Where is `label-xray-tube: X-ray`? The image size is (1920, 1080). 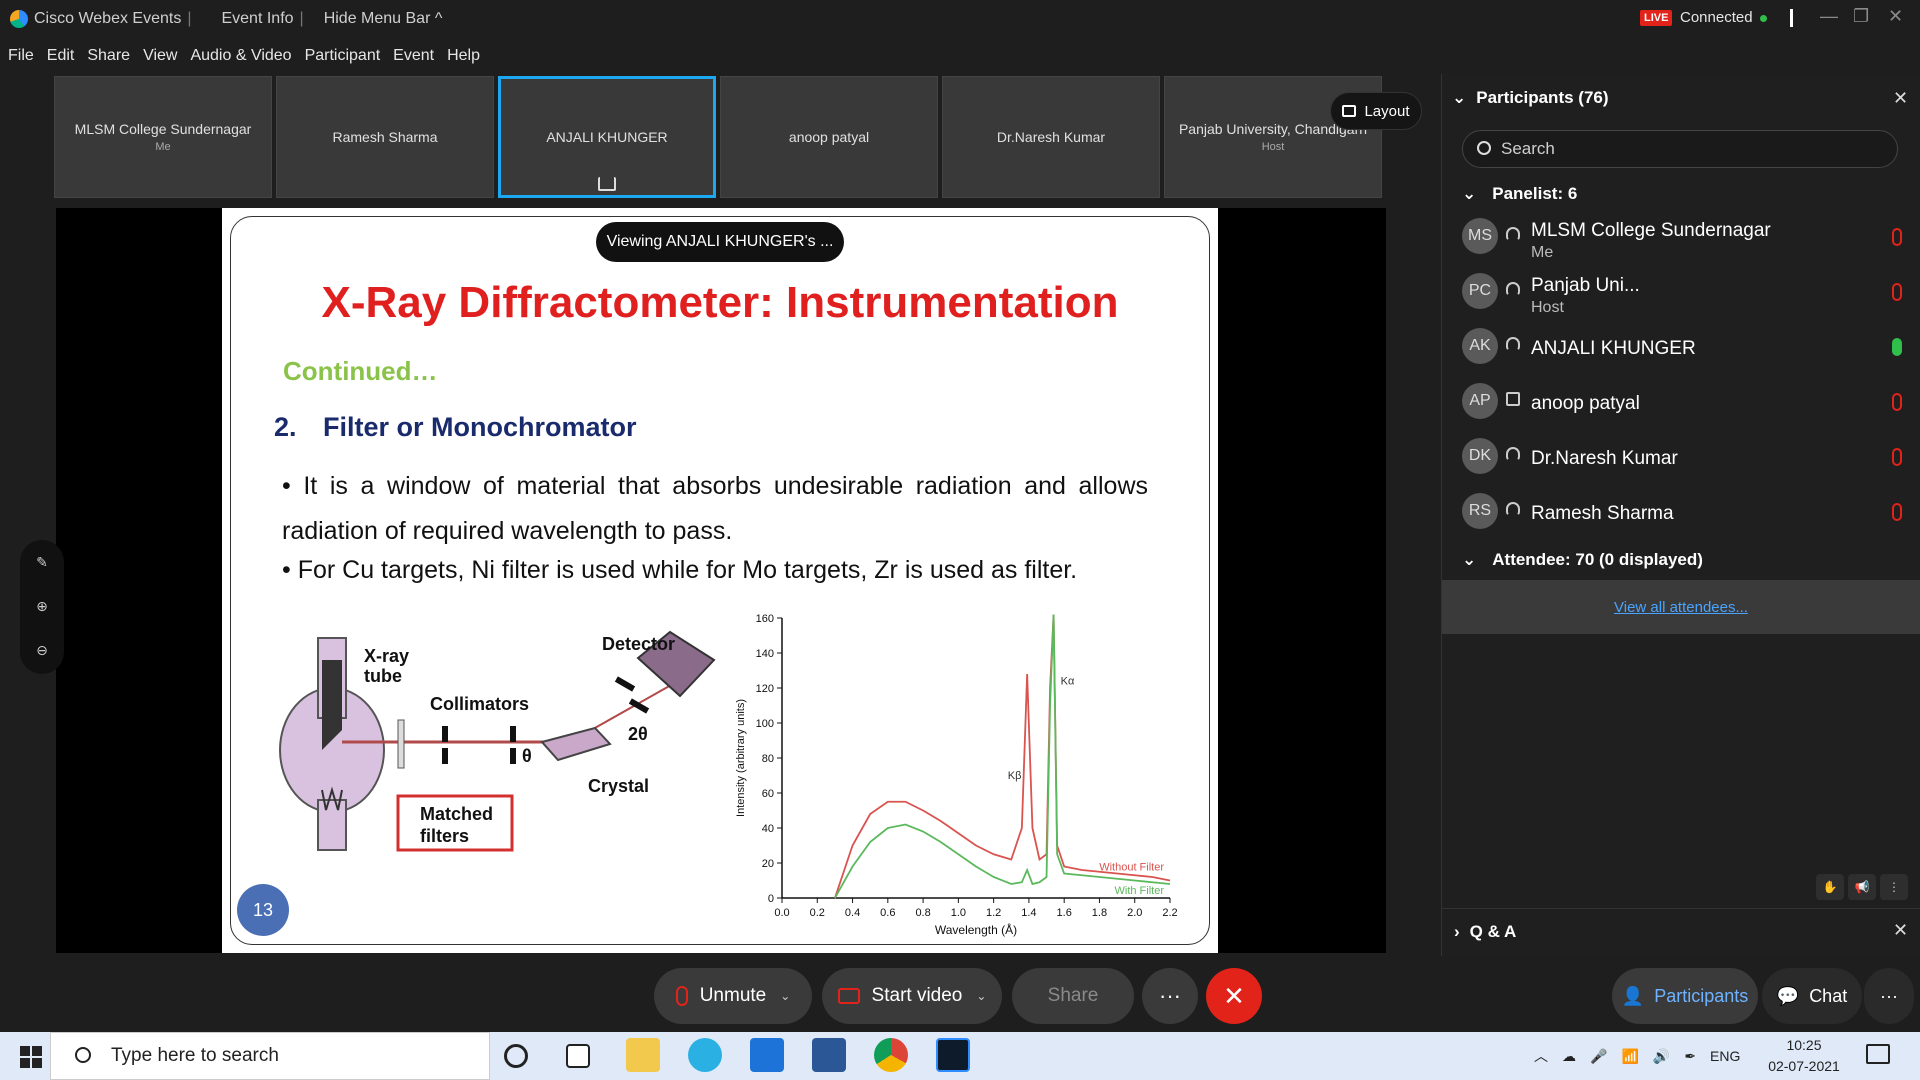
label-xray-tube: X-ray is located at coordinates (386, 656).